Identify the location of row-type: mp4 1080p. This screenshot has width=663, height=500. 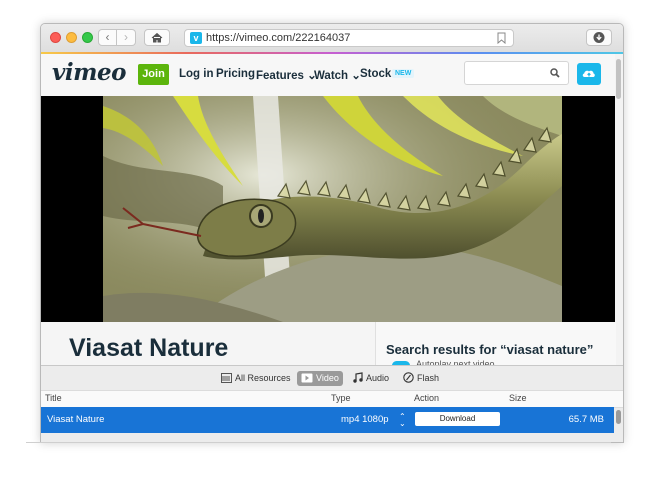
(365, 419).